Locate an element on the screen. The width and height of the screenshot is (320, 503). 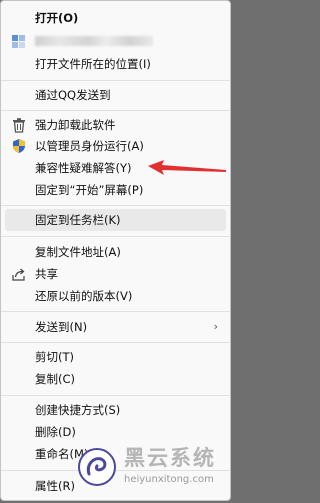
menu-item-pin-to-start: 固定到“开始”屏幕(P) is located at coordinates (115, 190).